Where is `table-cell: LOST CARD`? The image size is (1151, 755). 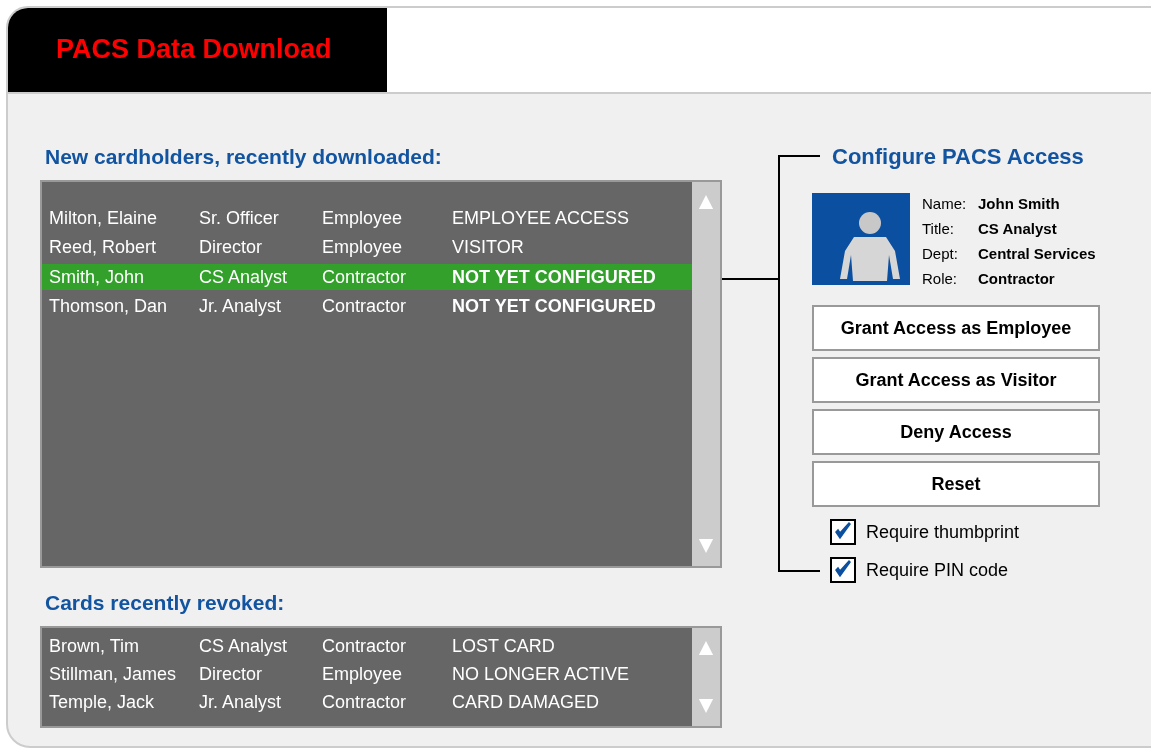 table-cell: LOST CARD is located at coordinates (503, 646).